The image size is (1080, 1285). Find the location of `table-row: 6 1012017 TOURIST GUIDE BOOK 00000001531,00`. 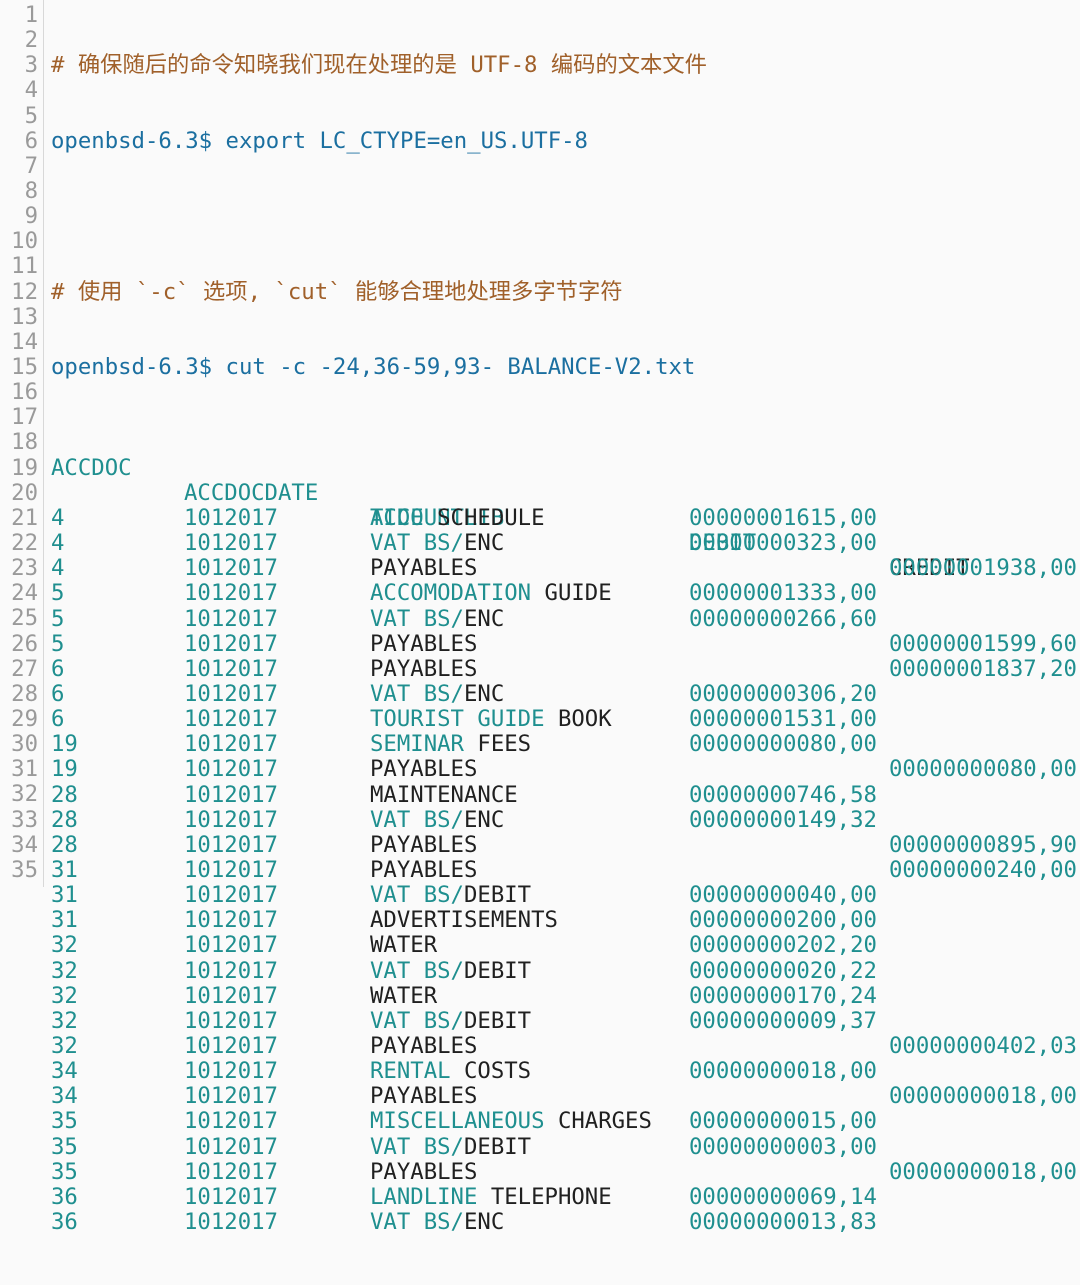

table-row: 6 1012017 TOURIST GUIDE BOOK 00000001531,00 is located at coordinates (565, 719).